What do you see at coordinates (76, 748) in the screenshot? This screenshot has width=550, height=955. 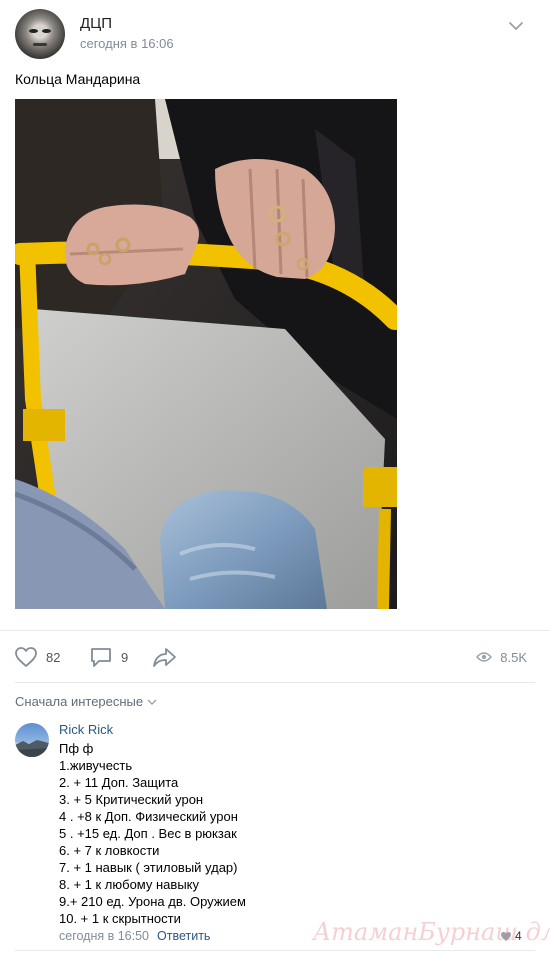 I see `comment-line: Пф ф` at bounding box center [76, 748].